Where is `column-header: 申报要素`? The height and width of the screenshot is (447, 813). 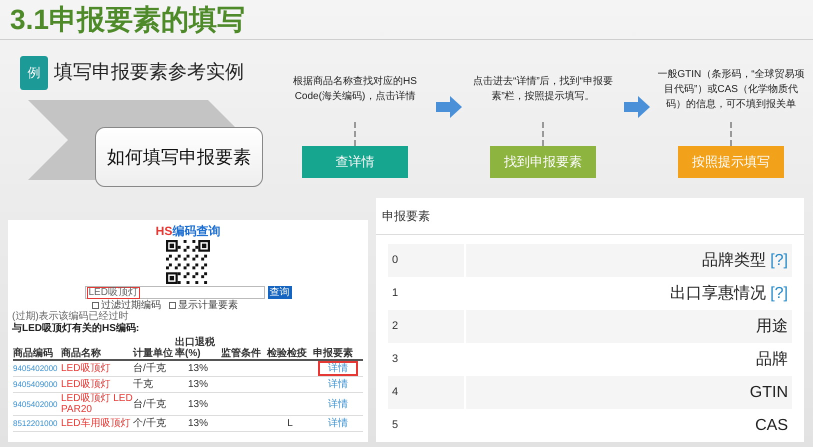
column-header: 申报要素 is located at coordinates (333, 353).